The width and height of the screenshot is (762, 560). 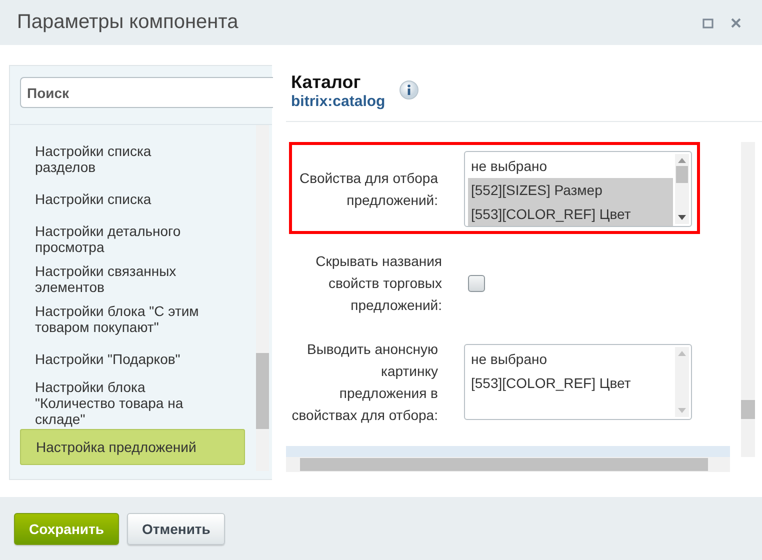 I want to click on sidebar-item: Настройки "Подарков", so click(x=132, y=359).